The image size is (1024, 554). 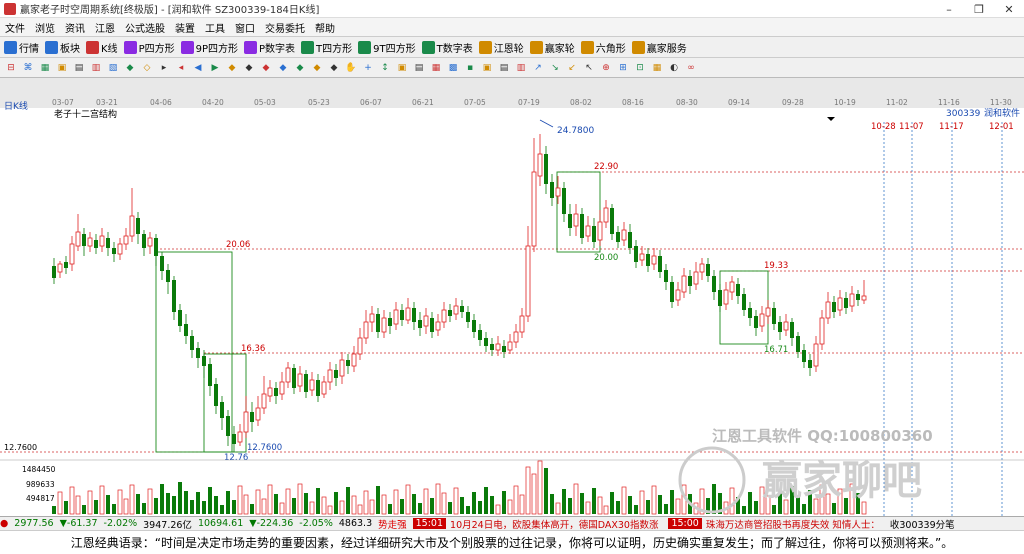 What do you see at coordinates (11, 68) in the screenshot?
I see `tool-icon-0: ⊟` at bounding box center [11, 68].